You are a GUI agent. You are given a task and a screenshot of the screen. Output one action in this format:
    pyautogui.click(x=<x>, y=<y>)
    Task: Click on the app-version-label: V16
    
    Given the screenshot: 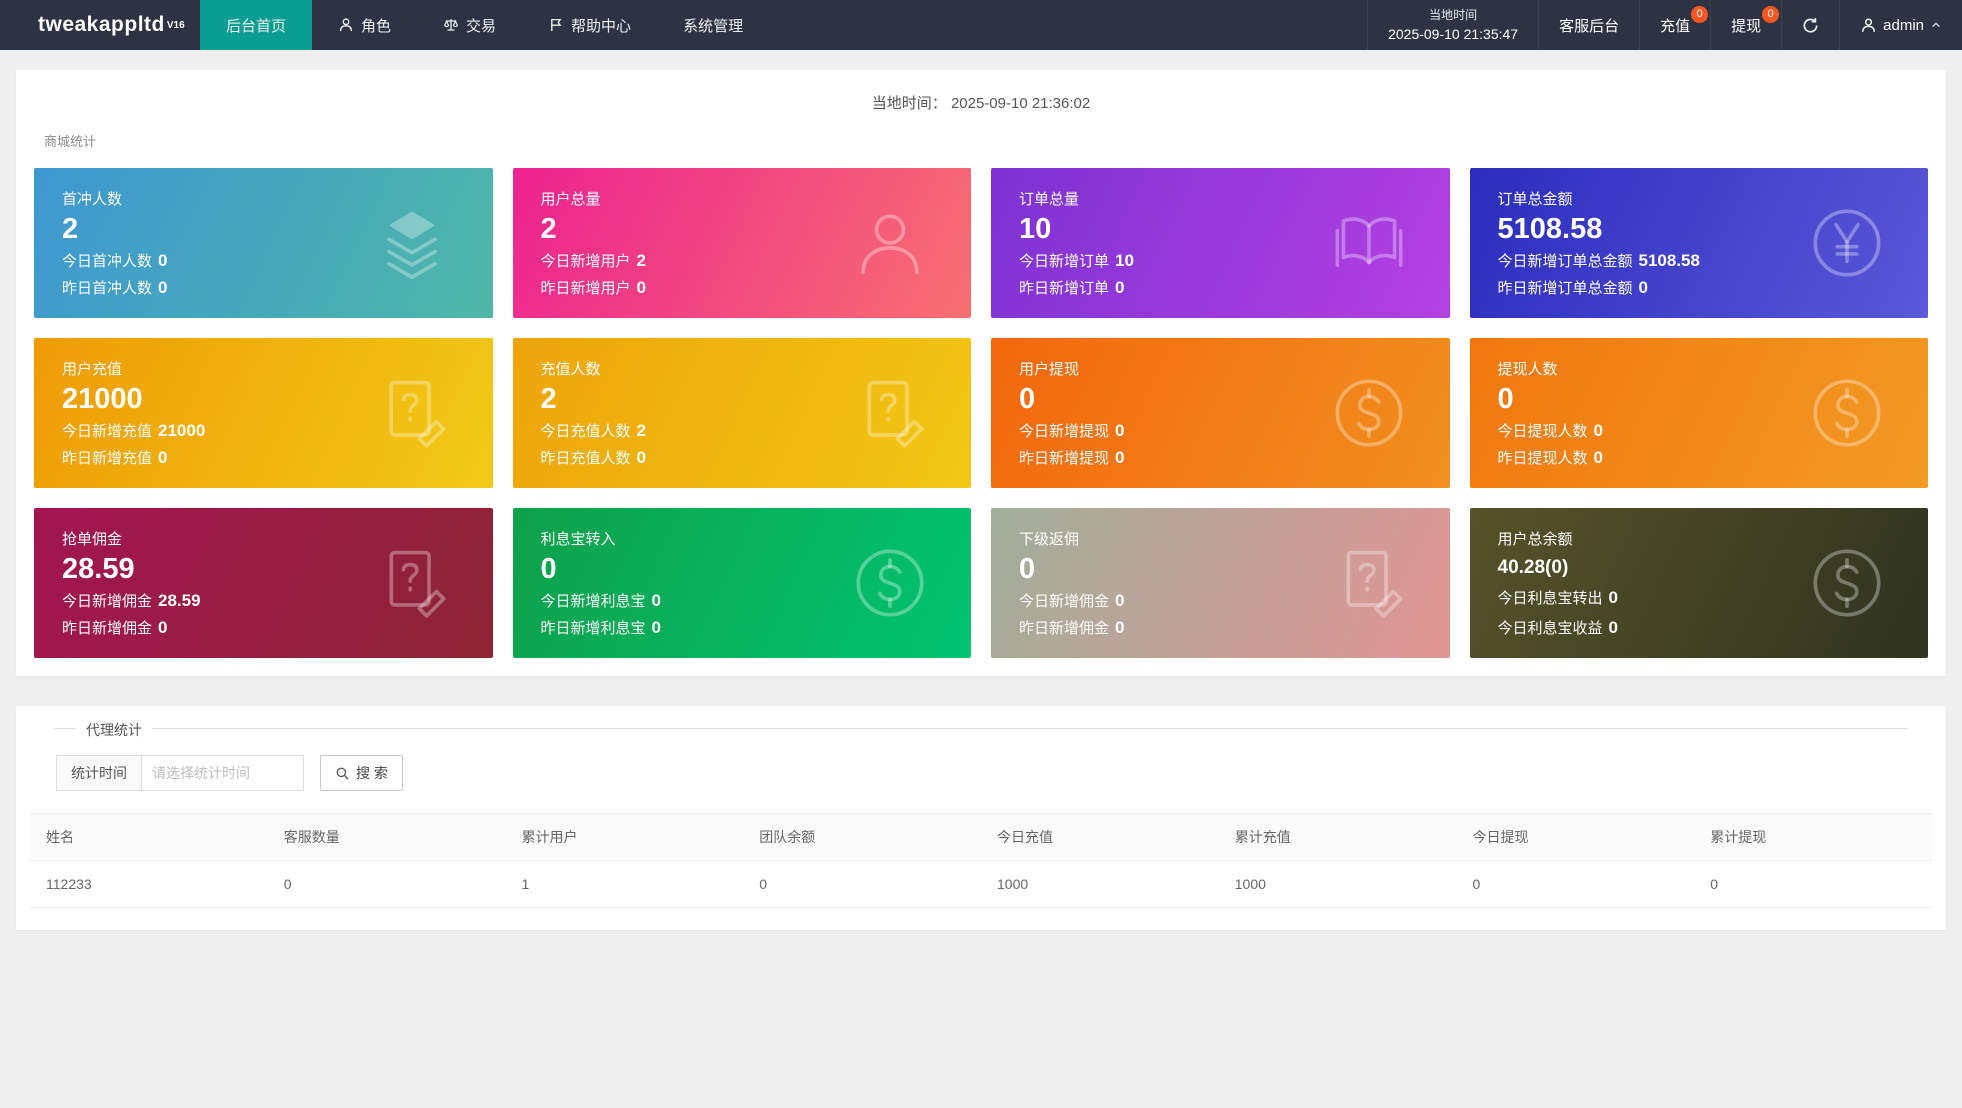 What is the action you would take?
    pyautogui.click(x=175, y=25)
    